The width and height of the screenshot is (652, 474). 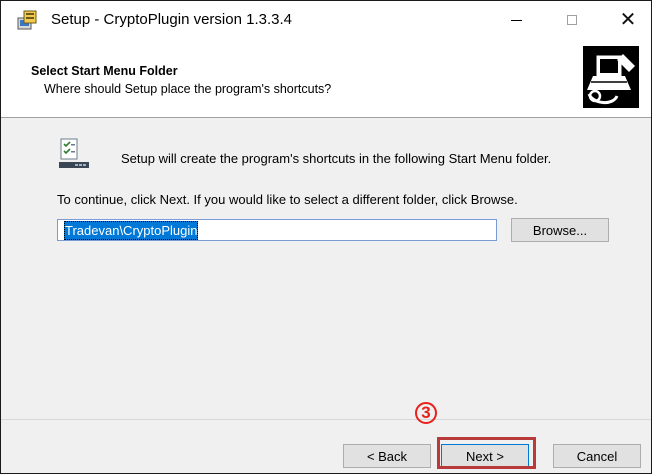 I want to click on maximize-icon, so click(x=572, y=20).